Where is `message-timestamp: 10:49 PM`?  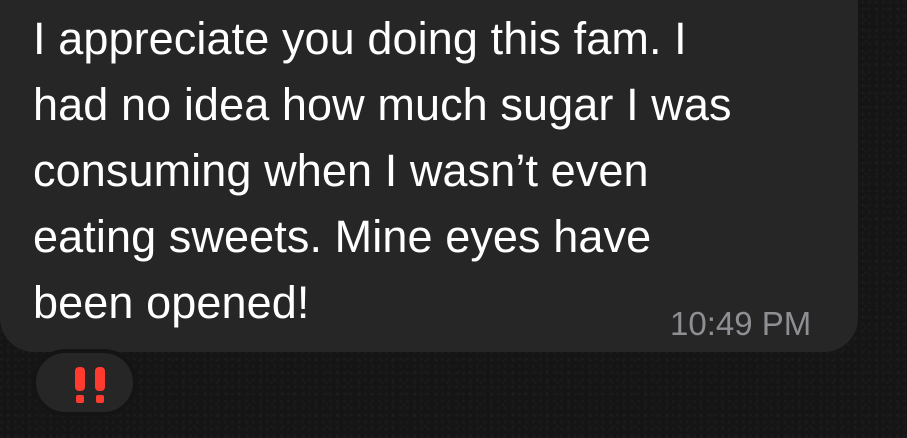 message-timestamp: 10:49 PM is located at coordinates (741, 323).